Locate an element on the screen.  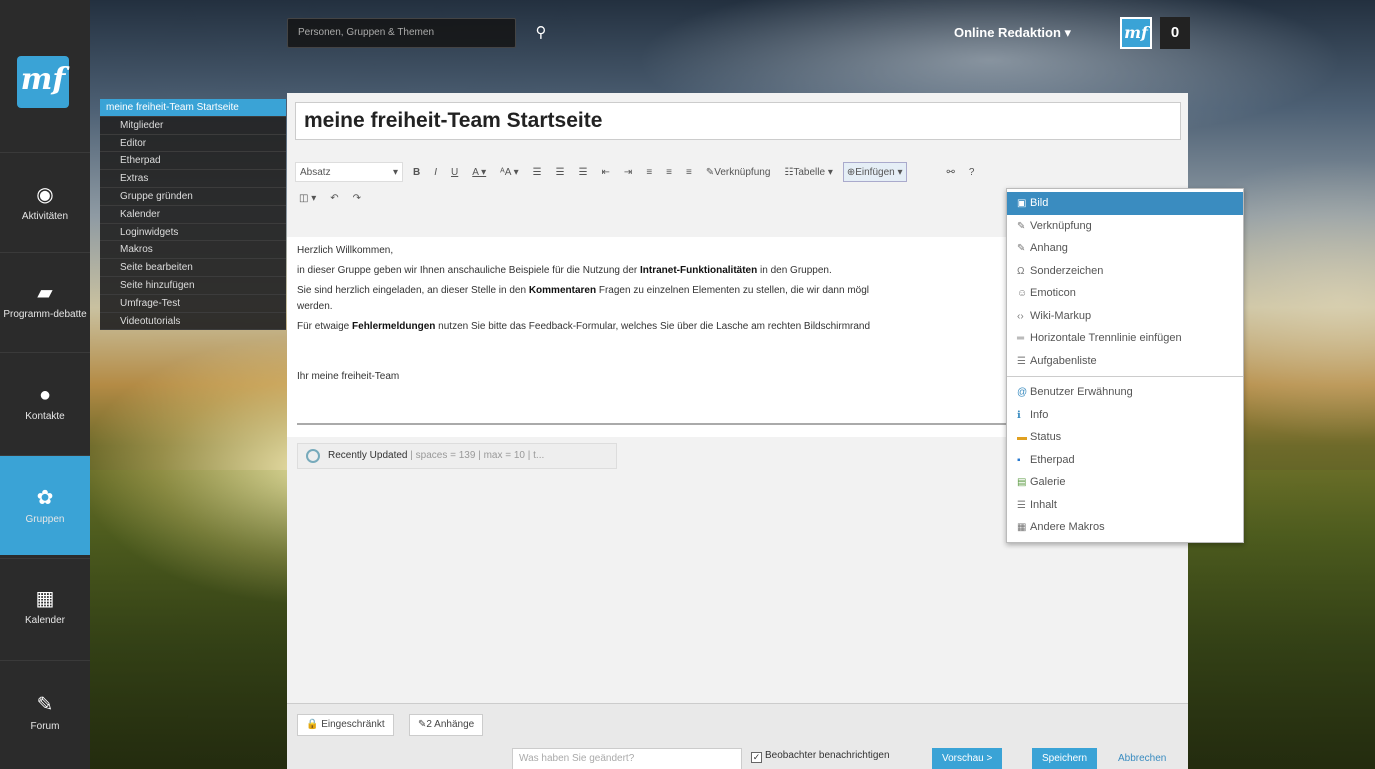
submenu-item-calendar: Kalender is located at coordinates (193, 215).